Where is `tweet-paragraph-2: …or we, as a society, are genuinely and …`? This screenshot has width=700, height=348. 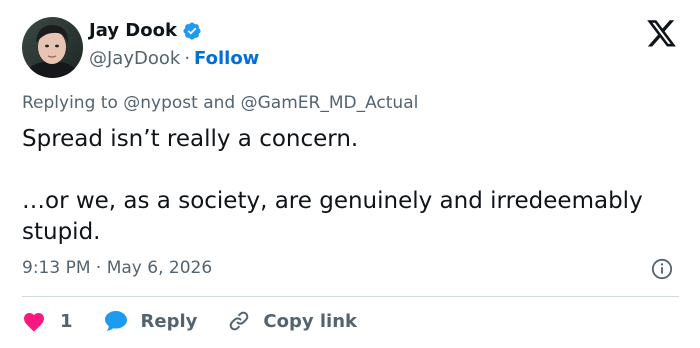
tweet-paragraph-2: …or we, as a society, are genuinely and … is located at coordinates (332, 216).